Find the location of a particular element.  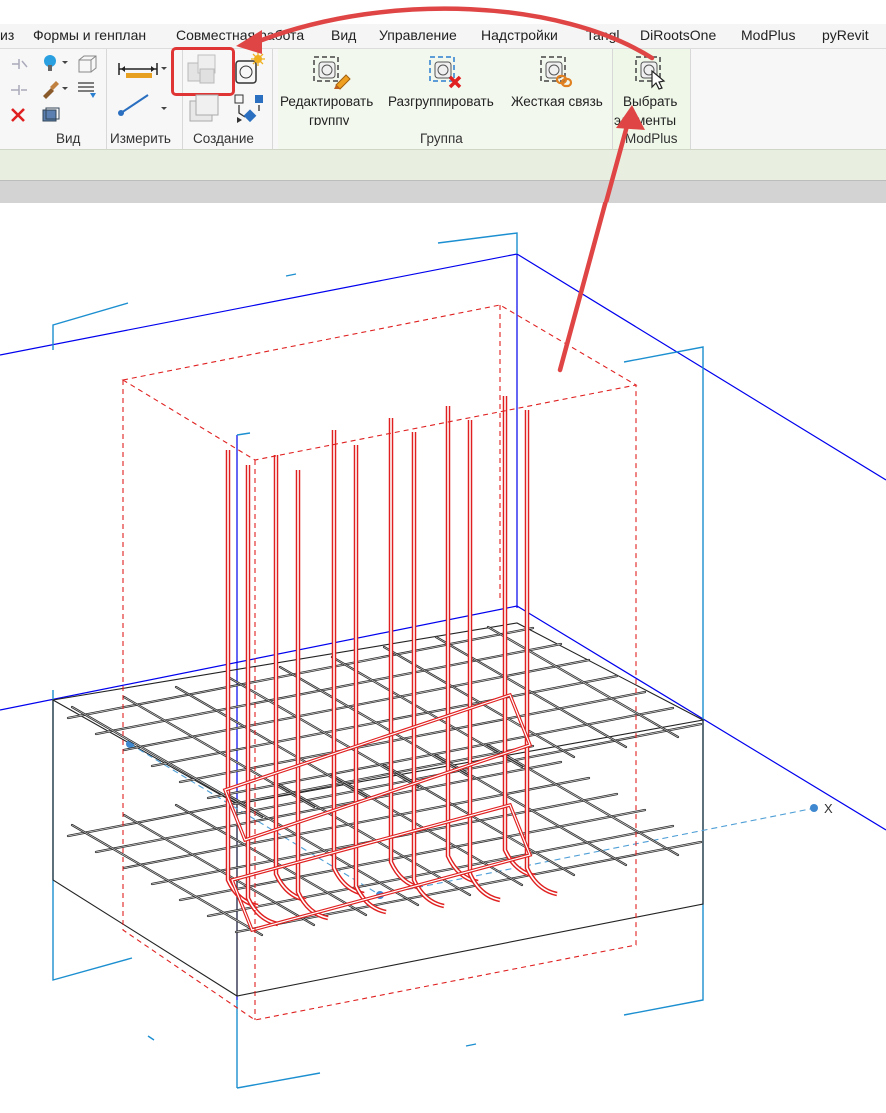

annotation-overlay is located at coordinates (445, 104).